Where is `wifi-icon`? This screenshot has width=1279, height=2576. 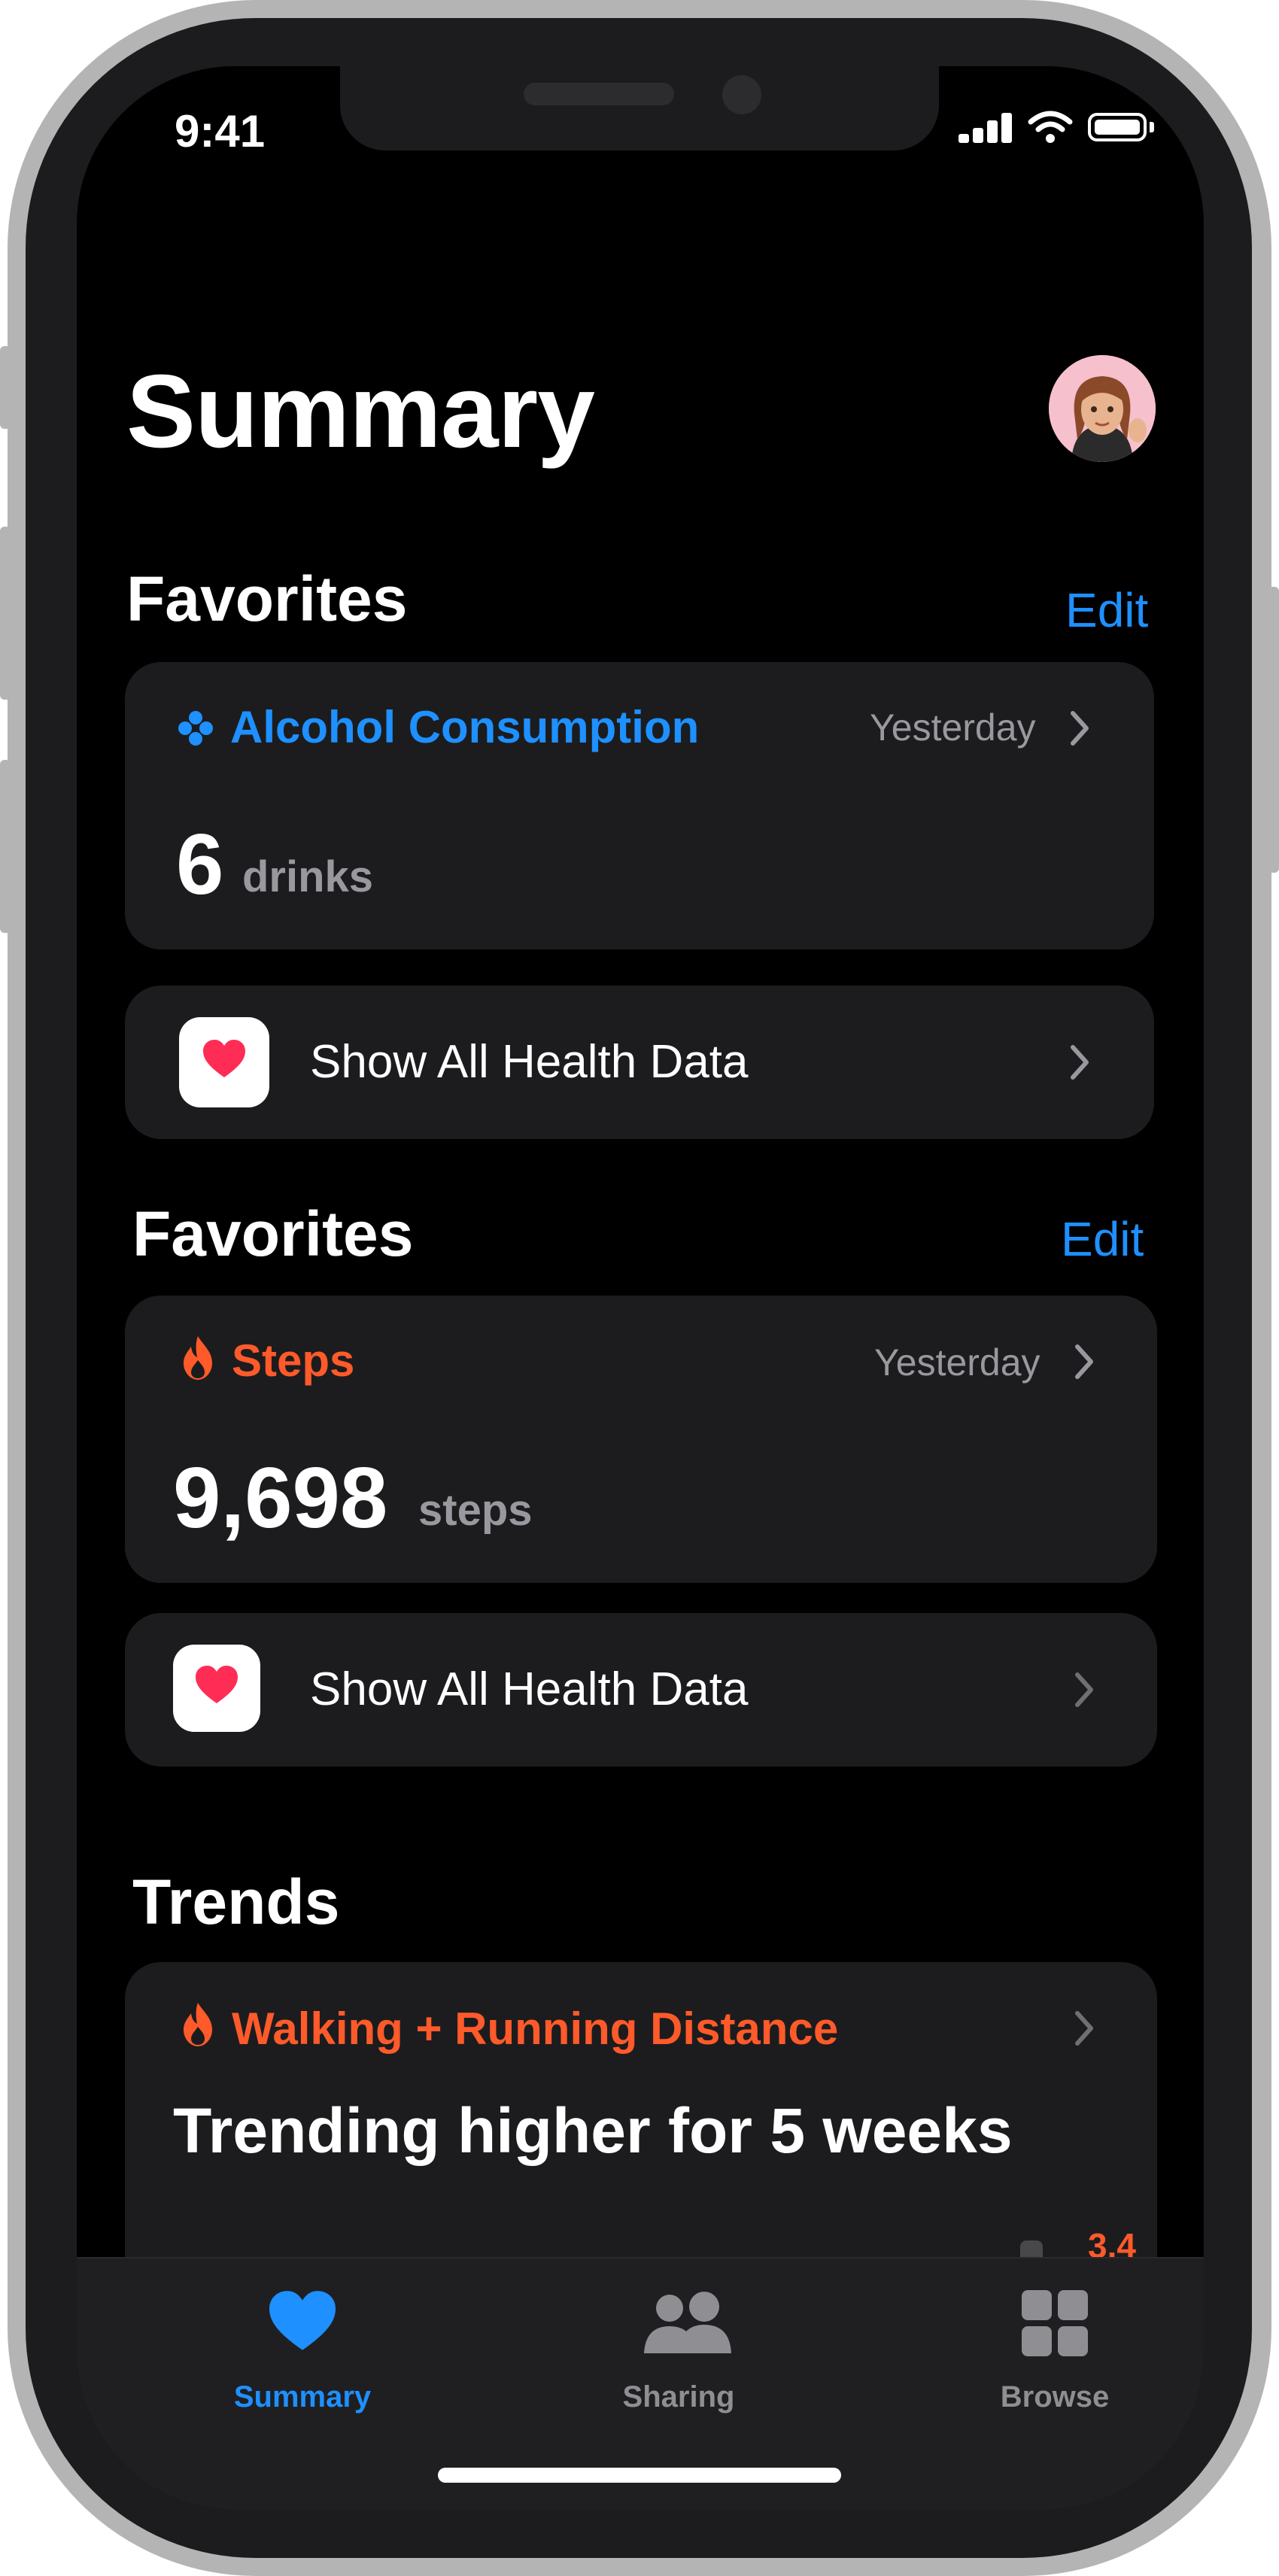
wifi-icon is located at coordinates (1050, 127).